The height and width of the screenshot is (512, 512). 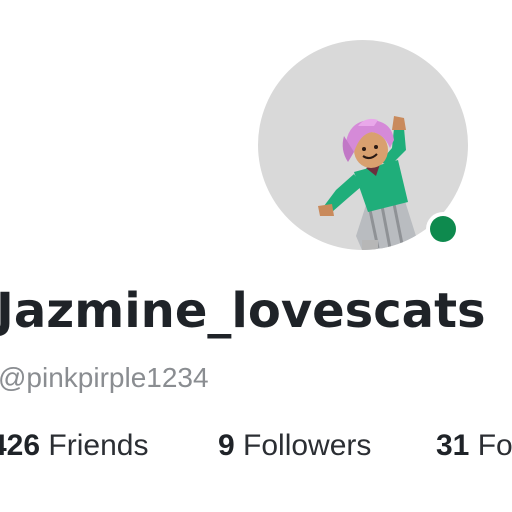 What do you see at coordinates (474, 446) in the screenshot?
I see `stat-following: 31 Fo` at bounding box center [474, 446].